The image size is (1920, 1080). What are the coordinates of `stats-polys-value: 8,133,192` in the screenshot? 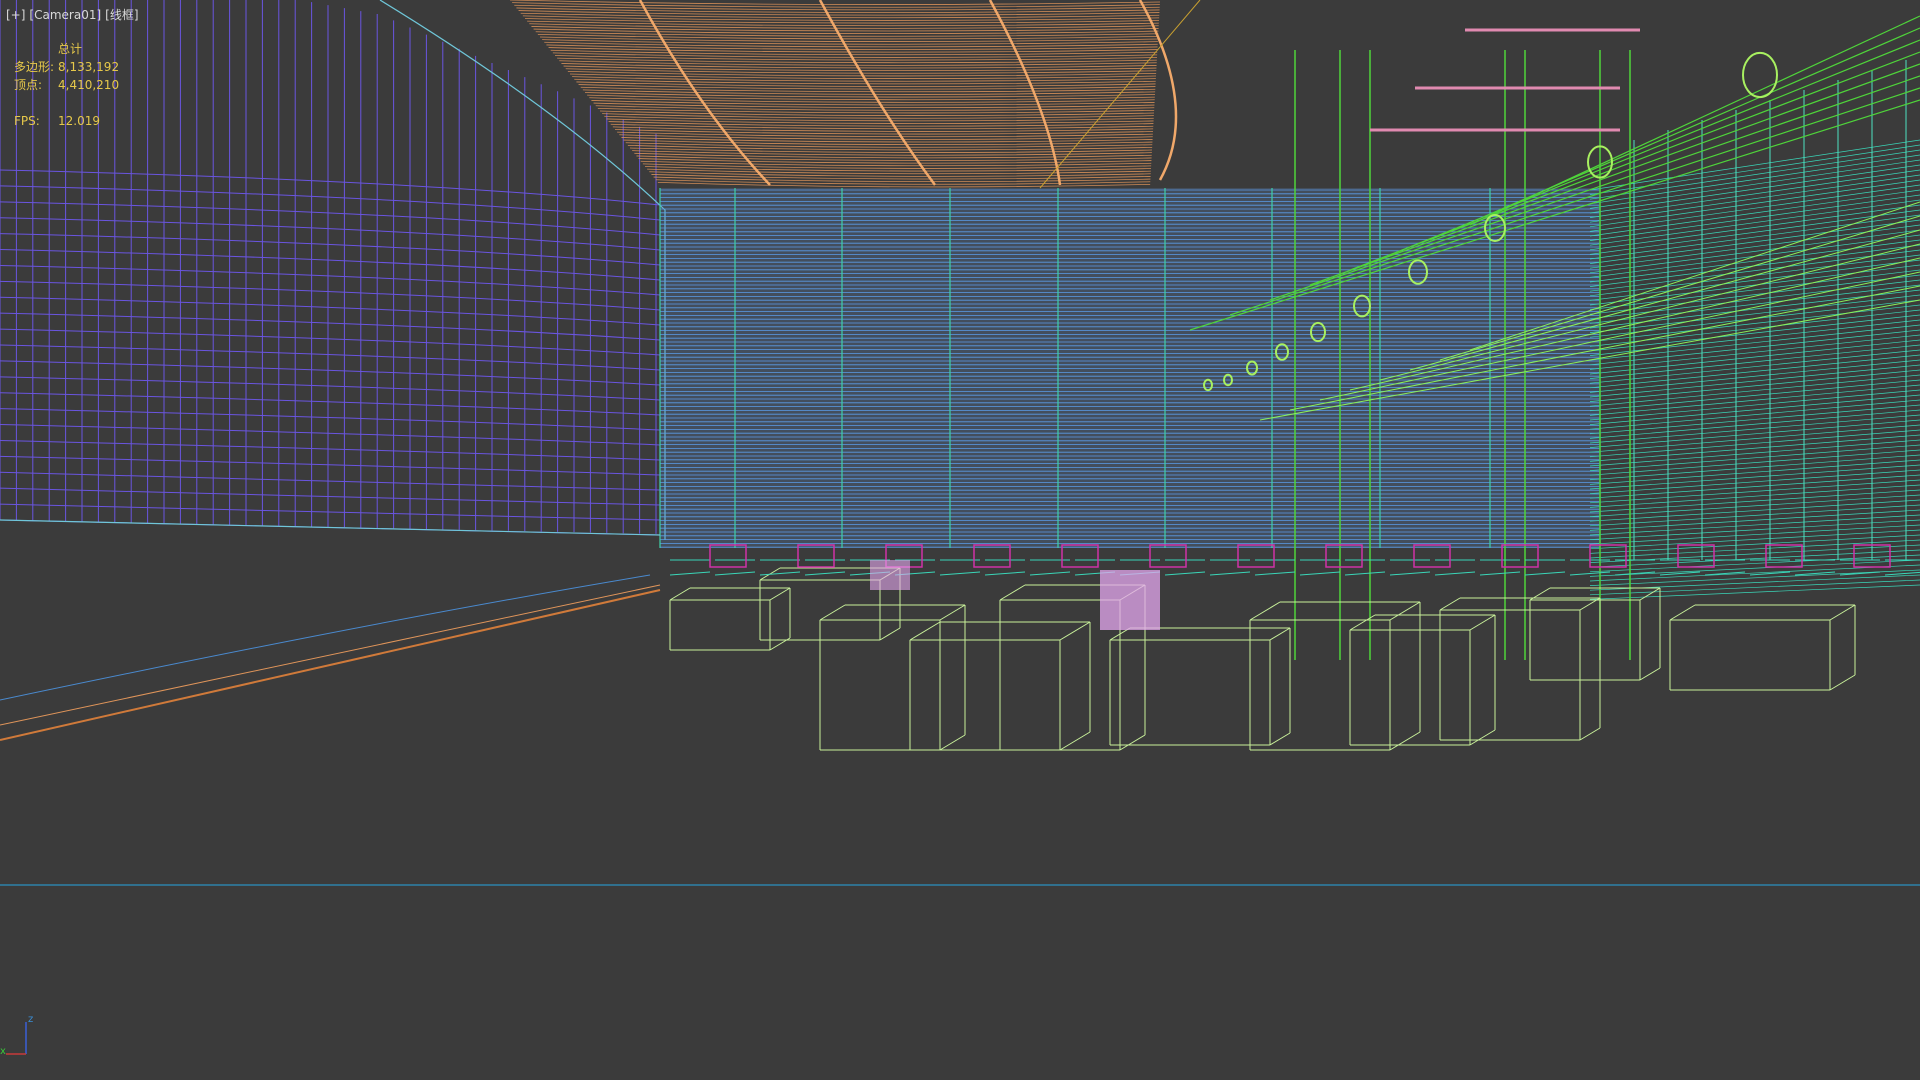 It's located at (89, 67).